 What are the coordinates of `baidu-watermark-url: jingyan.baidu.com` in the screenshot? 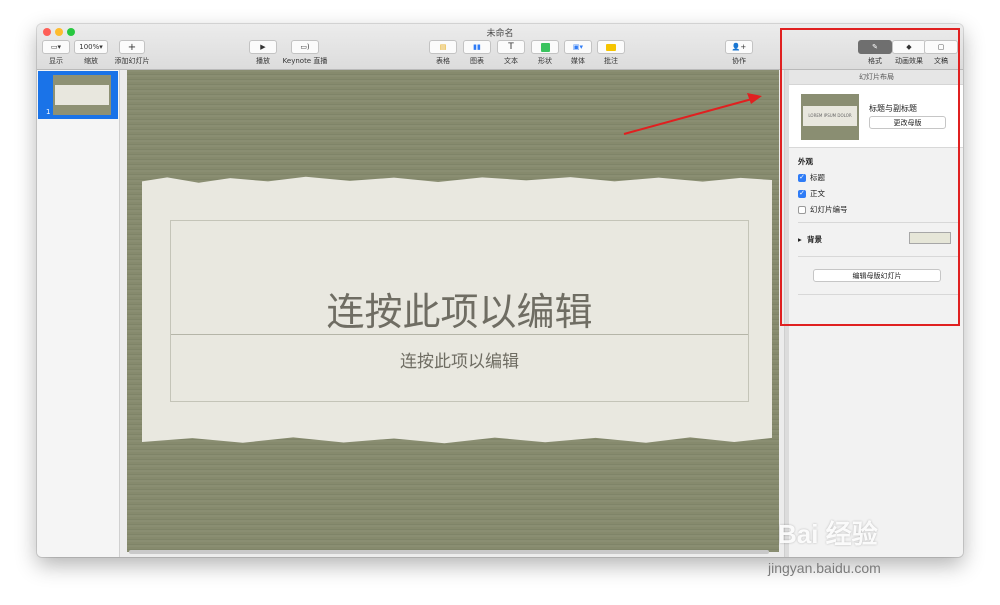 It's located at (824, 568).